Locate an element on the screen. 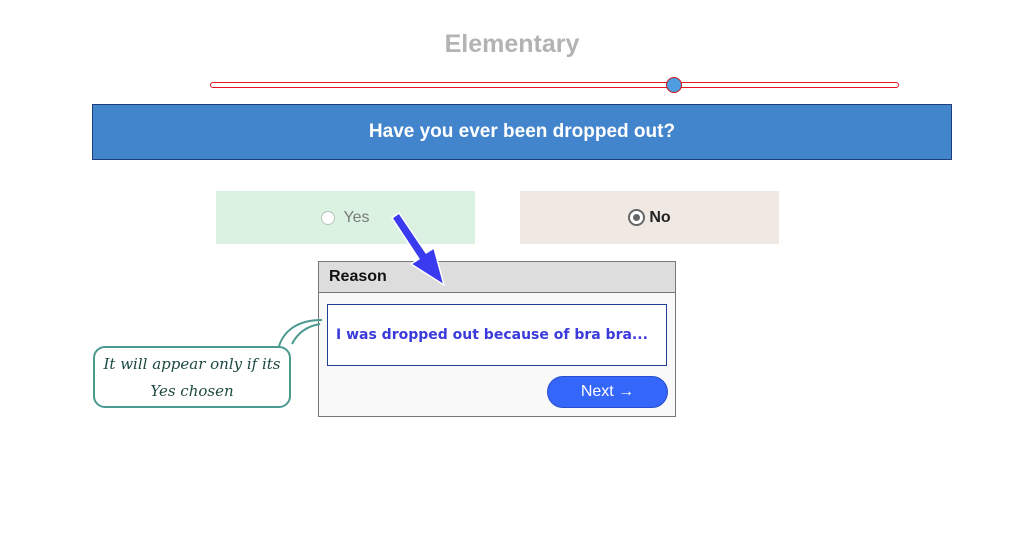 The width and height of the screenshot is (1028, 545). level-slider-thumb is located at coordinates (674, 85).